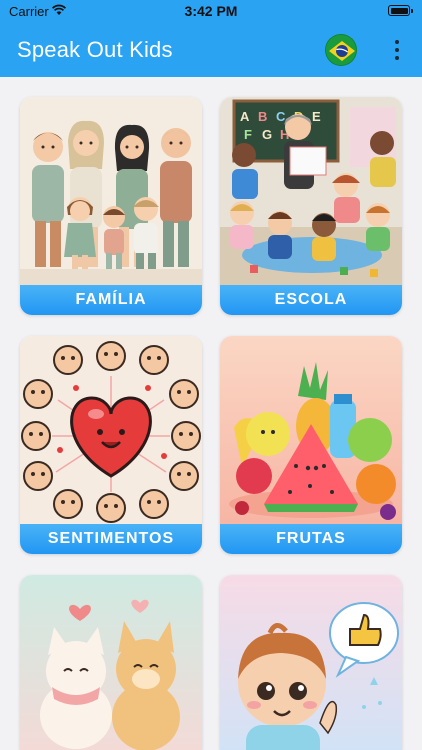 This screenshot has height=750, width=422. What do you see at coordinates (281, 116) in the screenshot?
I see `board-letter: C` at bounding box center [281, 116].